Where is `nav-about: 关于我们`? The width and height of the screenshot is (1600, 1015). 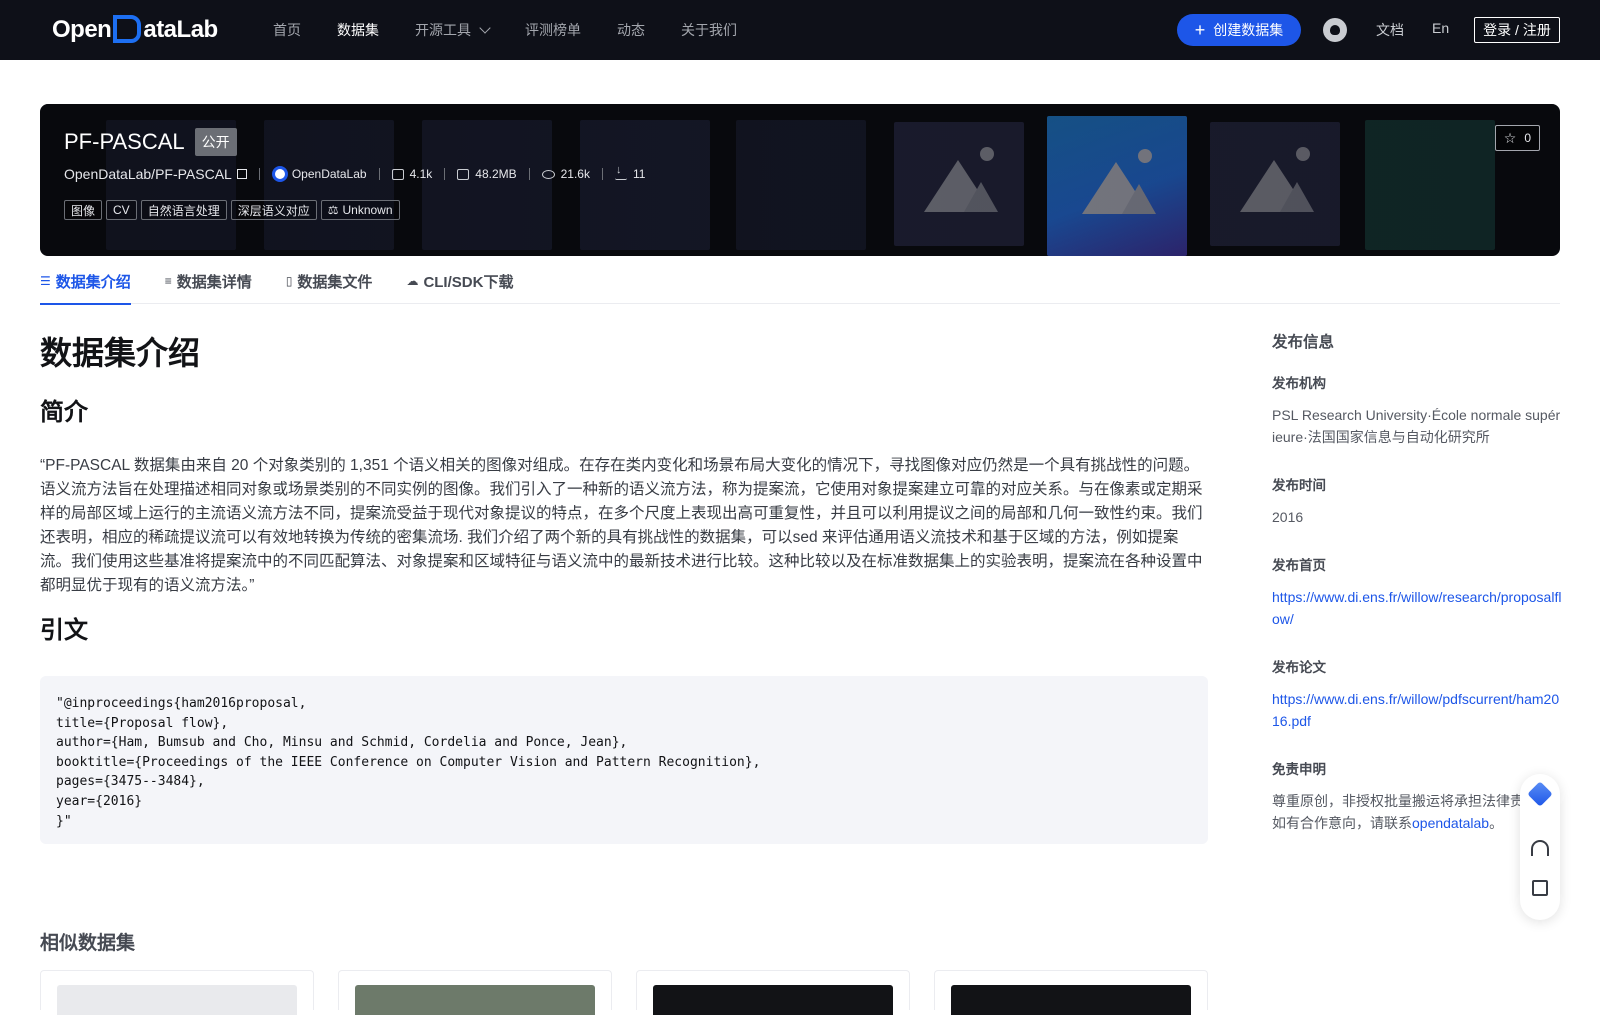 nav-about: 关于我们 is located at coordinates (709, 30).